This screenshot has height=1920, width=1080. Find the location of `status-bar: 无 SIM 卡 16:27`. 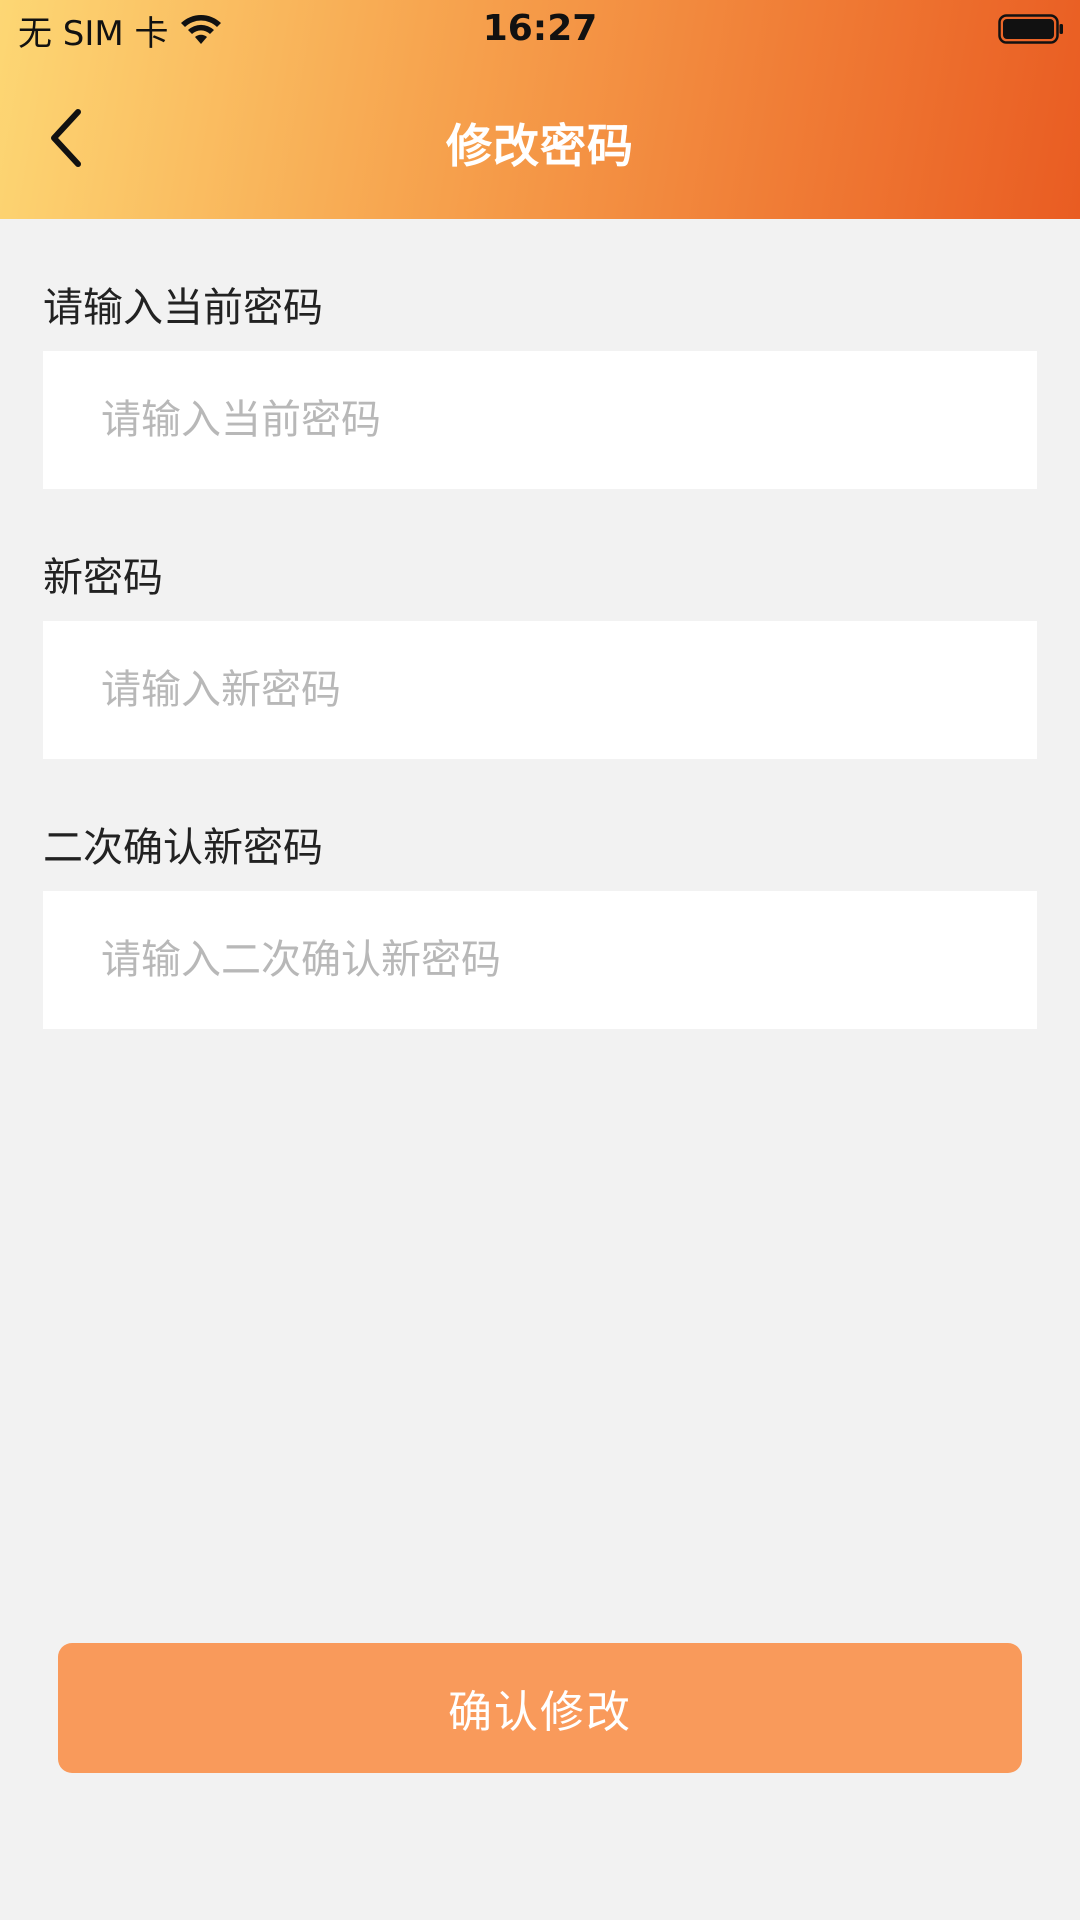

status-bar: 无 SIM 卡 16:27 is located at coordinates (540, 30).